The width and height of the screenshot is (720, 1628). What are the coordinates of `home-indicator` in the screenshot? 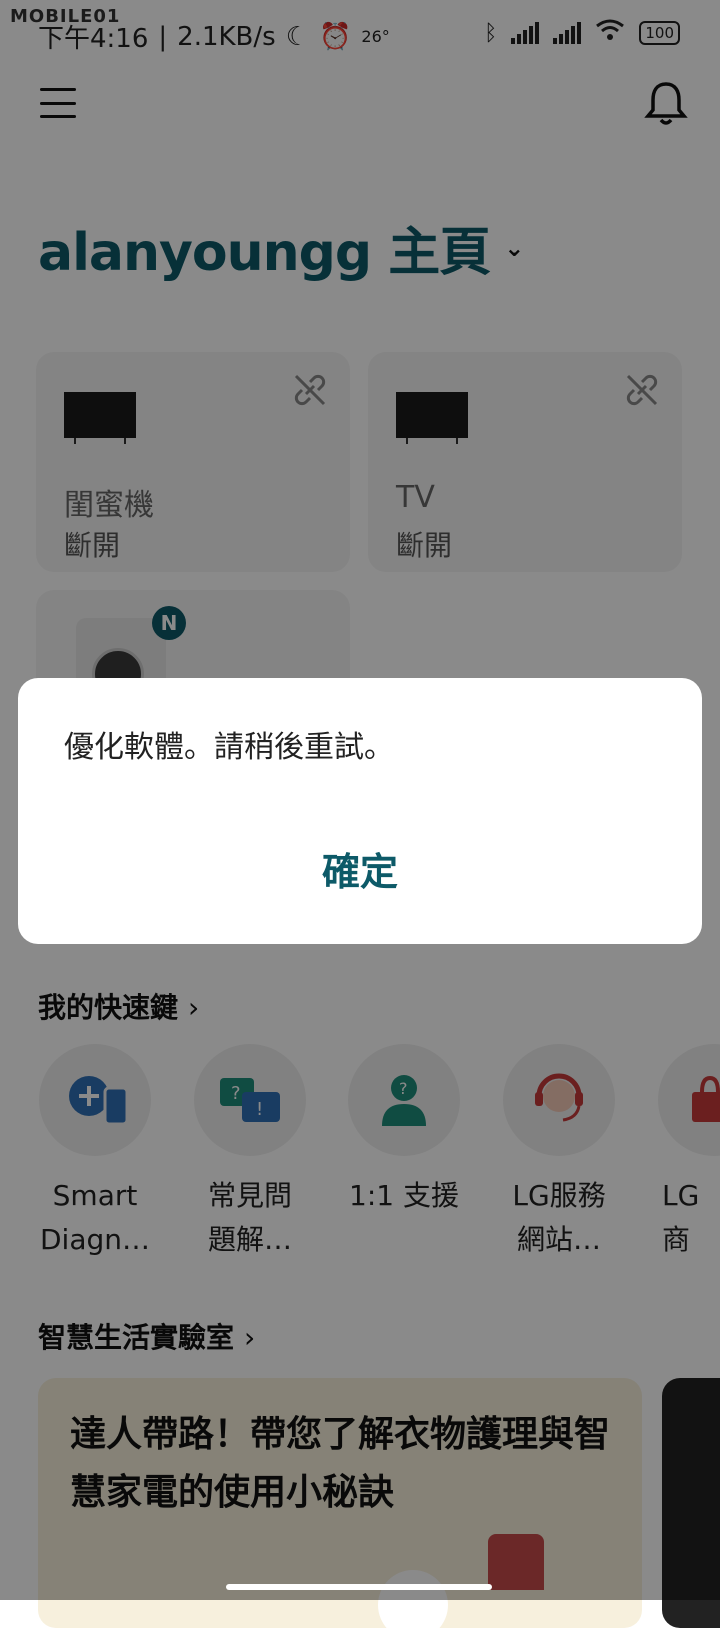 It's located at (359, 1587).